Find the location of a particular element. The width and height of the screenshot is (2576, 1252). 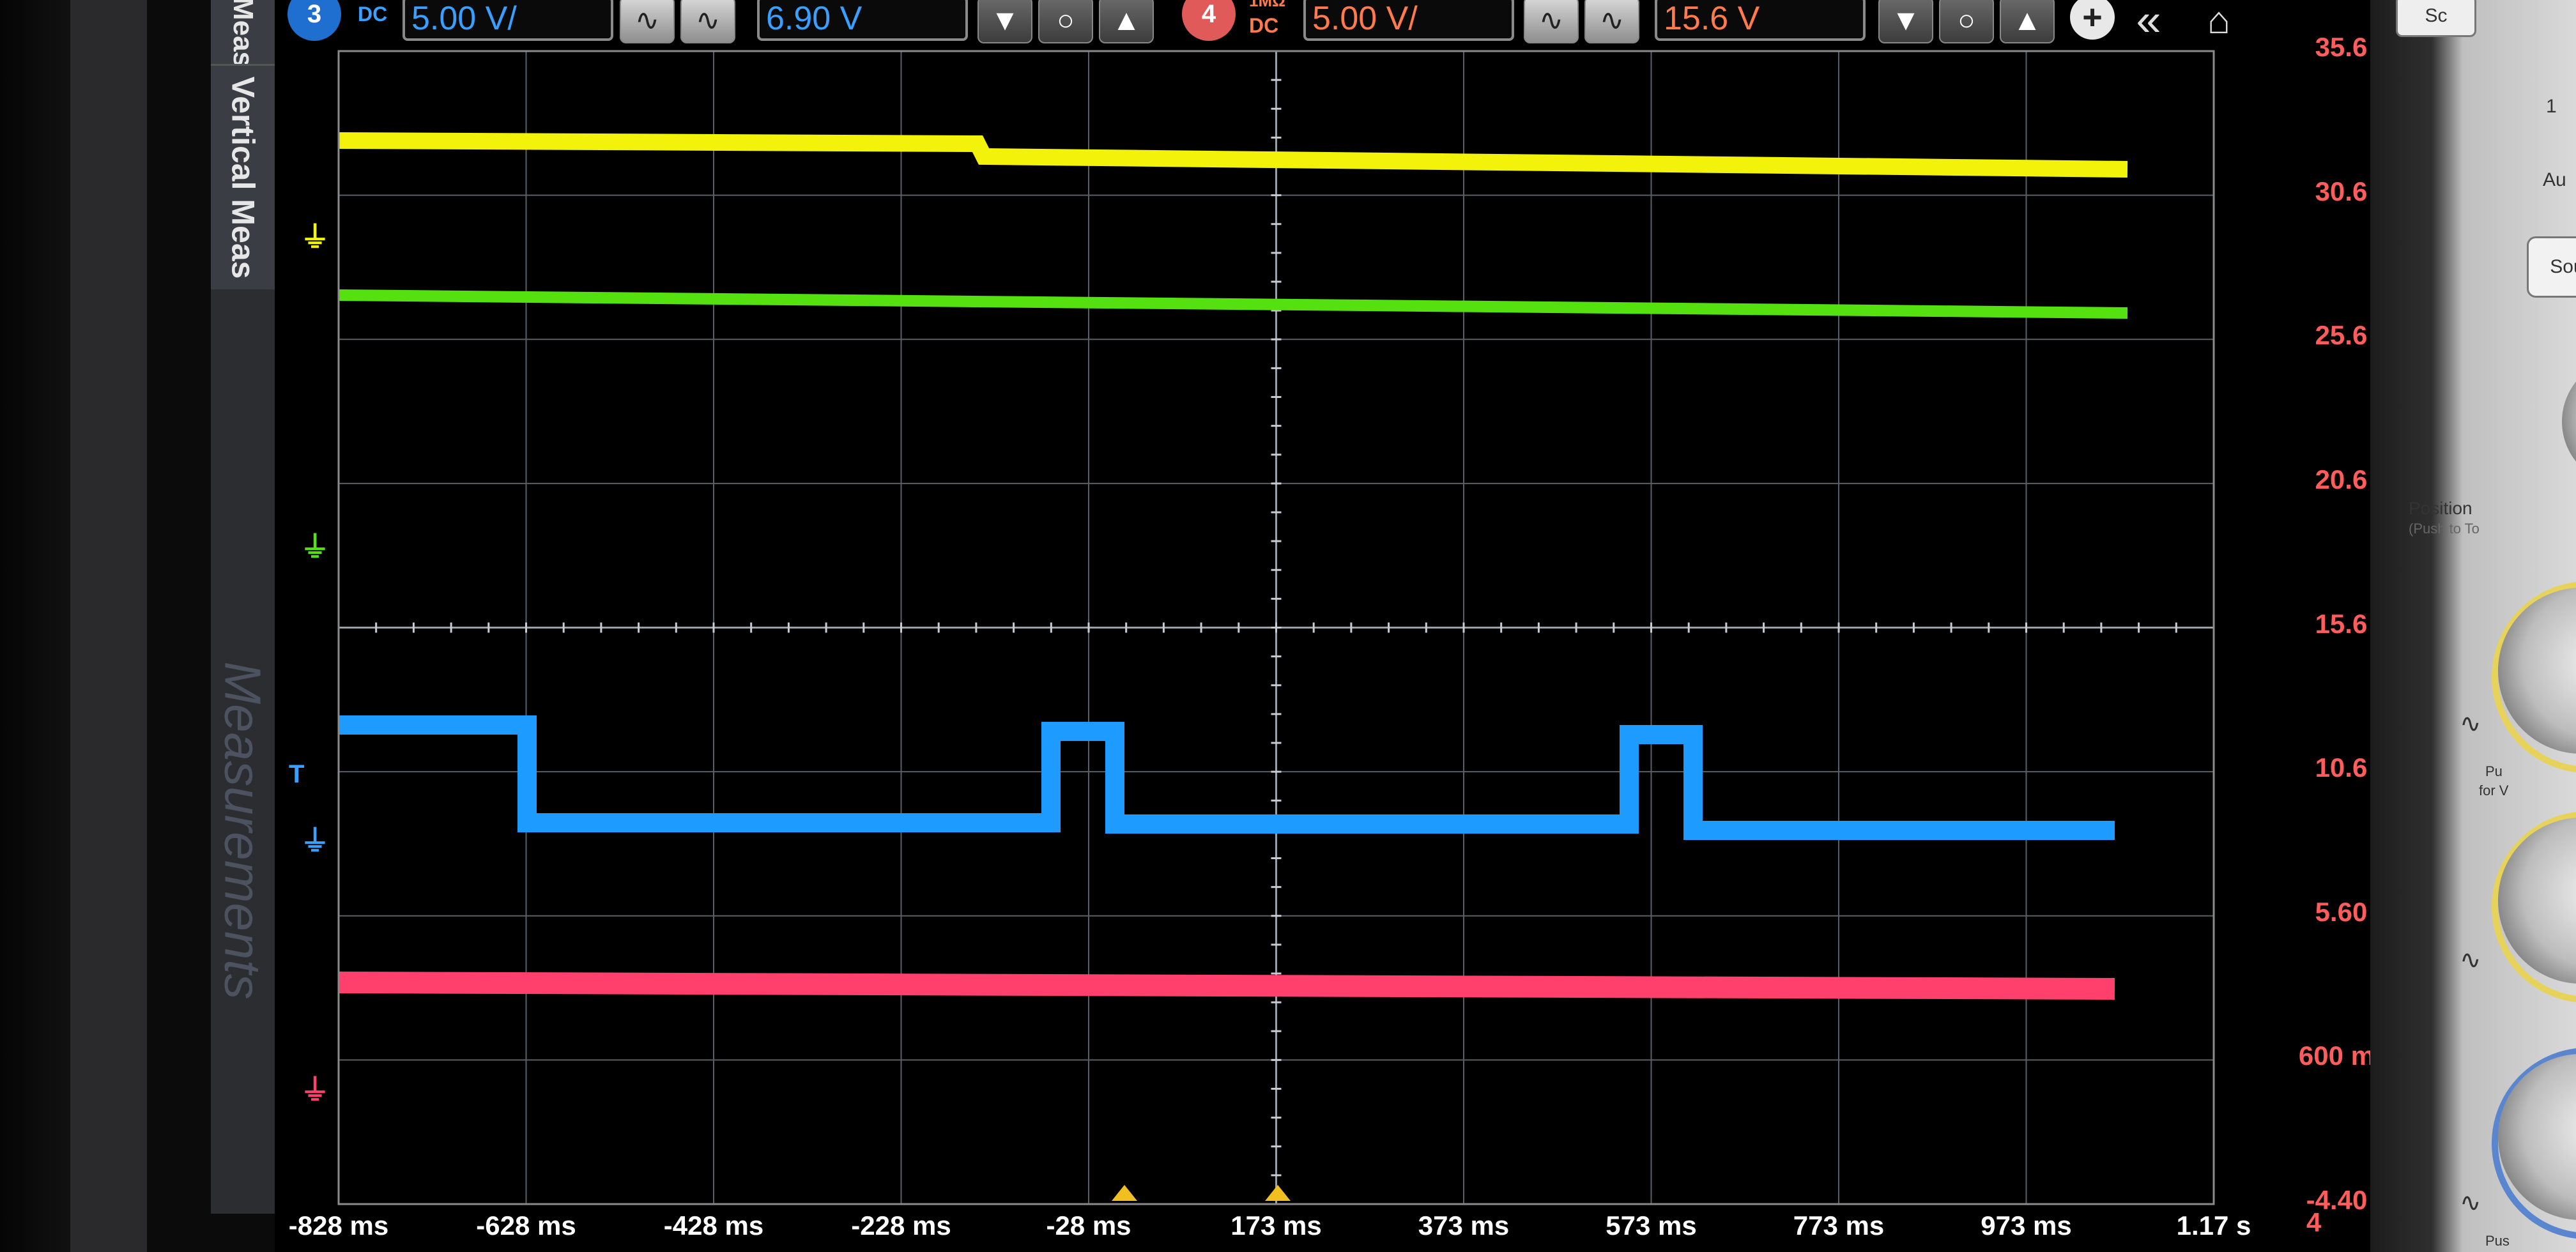

ch4-ground-icon: ⏚ is located at coordinates (315, 1088).